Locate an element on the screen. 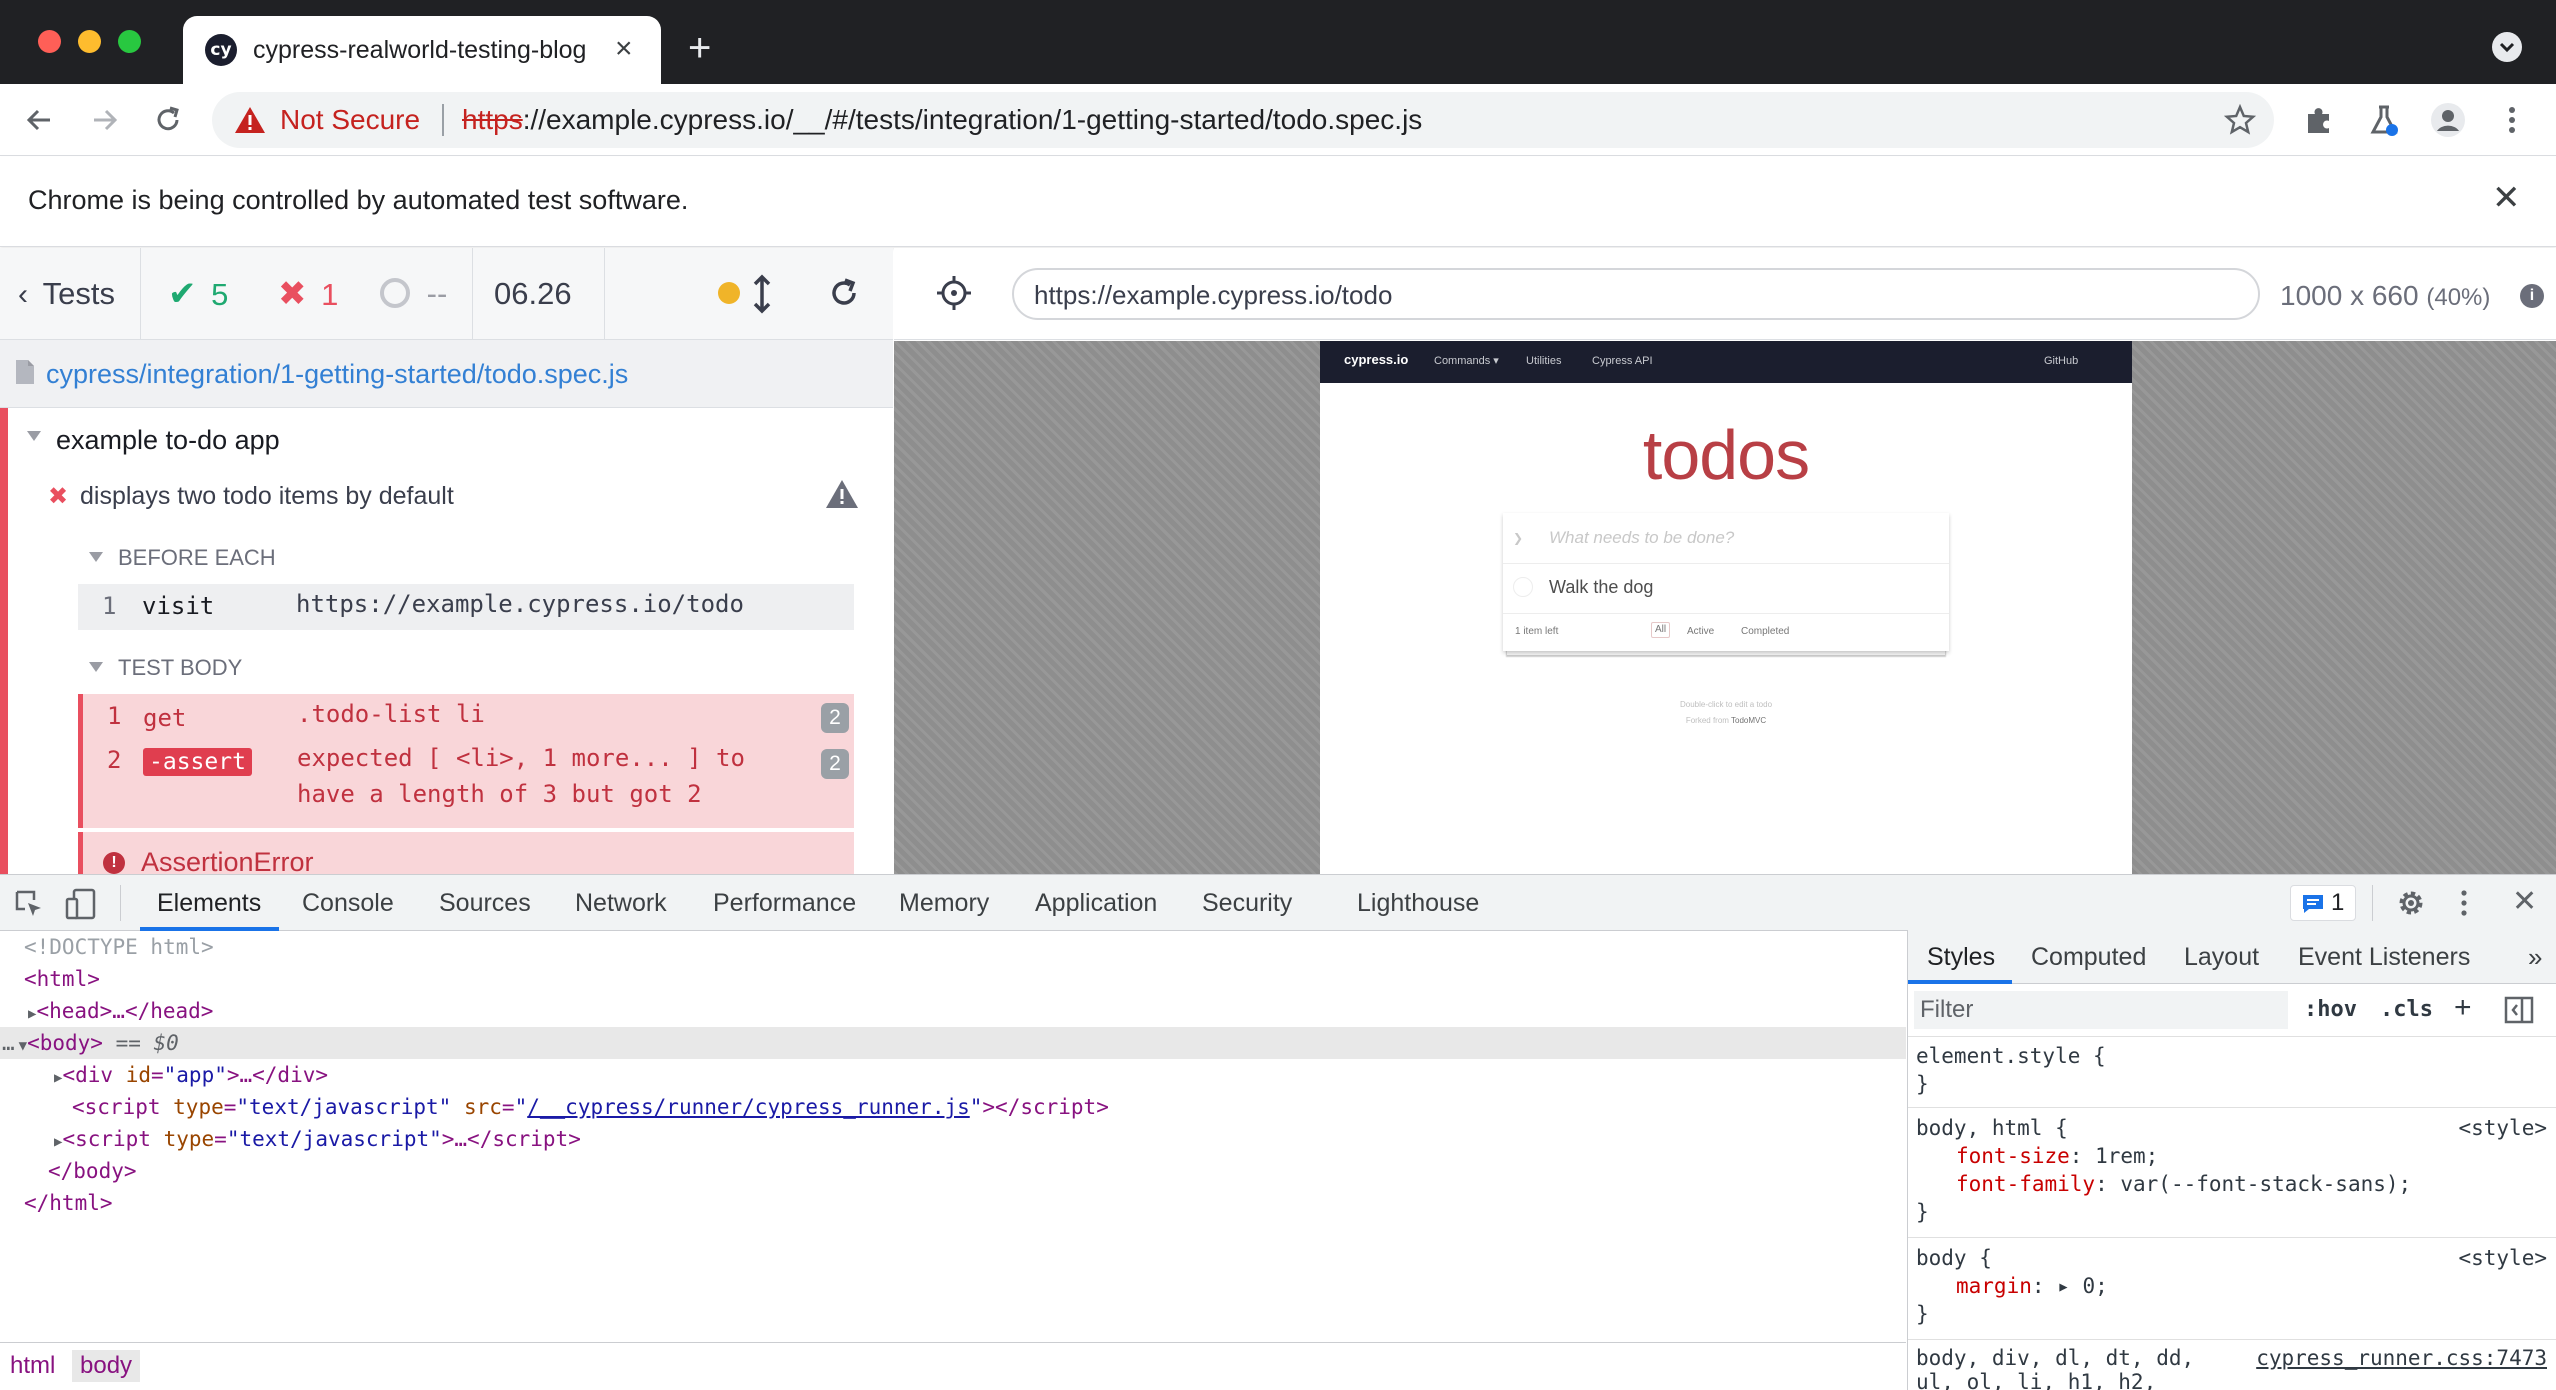 This screenshot has width=2556, height=1390. rule-property: font-family: var(--font-stack-sans); is located at coordinates (2183, 1184).